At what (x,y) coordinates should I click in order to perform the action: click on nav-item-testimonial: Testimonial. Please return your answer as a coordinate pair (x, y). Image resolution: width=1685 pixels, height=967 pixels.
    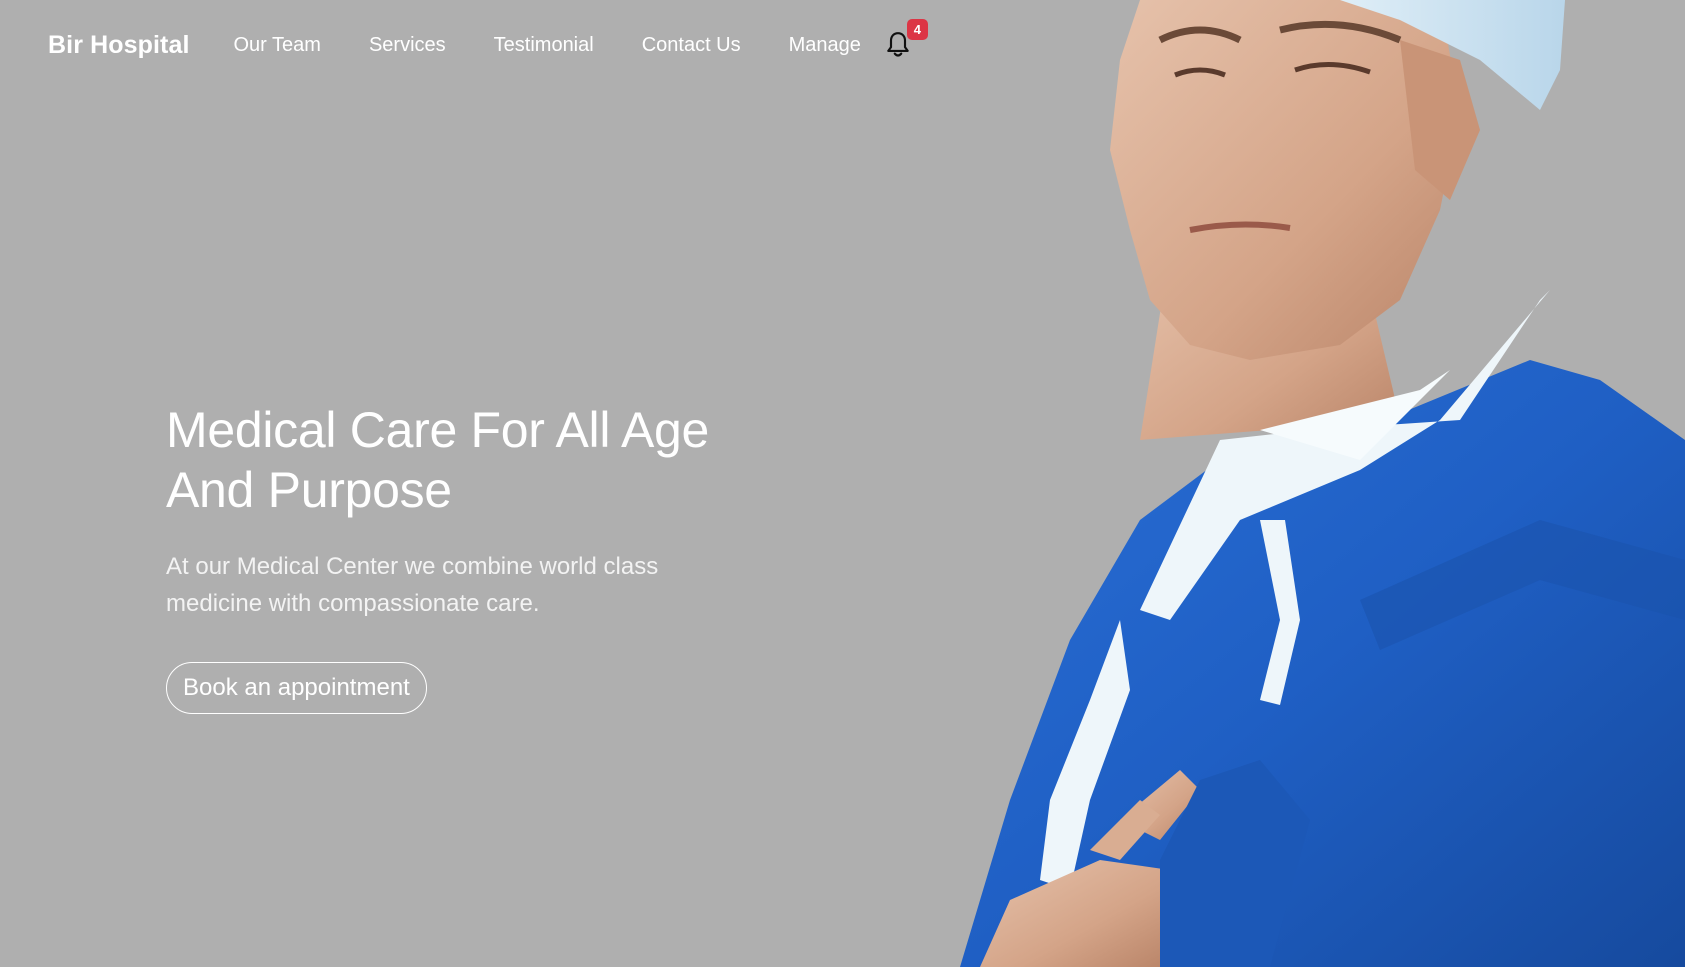
    Looking at the image, I should click on (544, 45).